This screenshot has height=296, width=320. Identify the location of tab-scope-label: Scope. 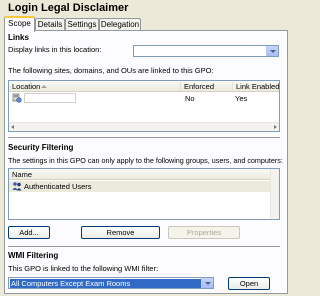
(19, 23).